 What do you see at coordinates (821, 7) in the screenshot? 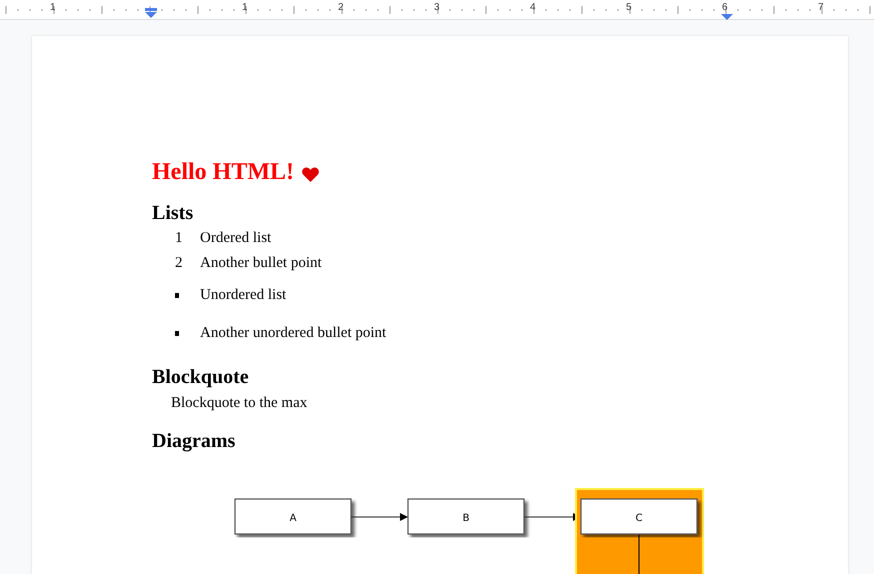
I see `ruler-number: 7` at bounding box center [821, 7].